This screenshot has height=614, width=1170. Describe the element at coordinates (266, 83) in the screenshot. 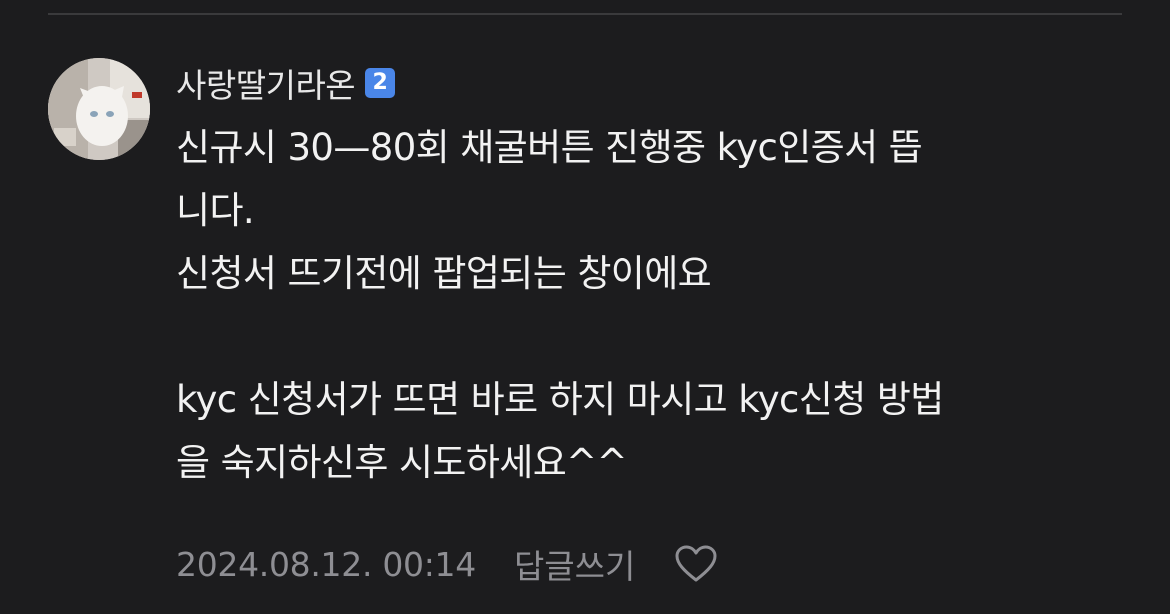

I see `author-name: 사랑딸기라온` at that location.